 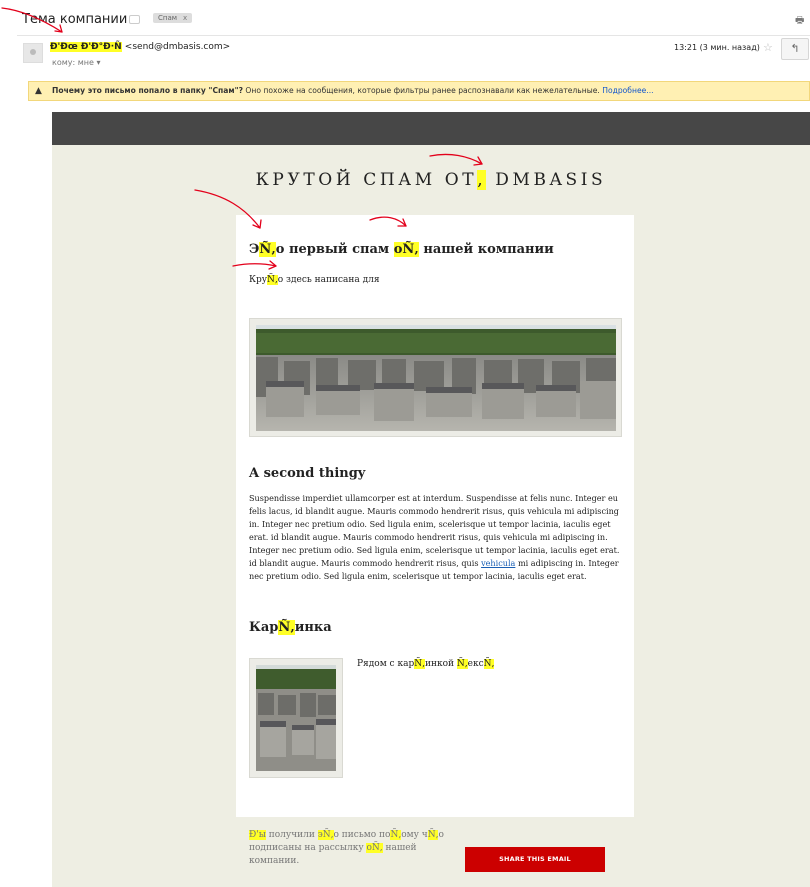 I want to click on brand-title-suffix: DMBASIS, so click(x=546, y=180).